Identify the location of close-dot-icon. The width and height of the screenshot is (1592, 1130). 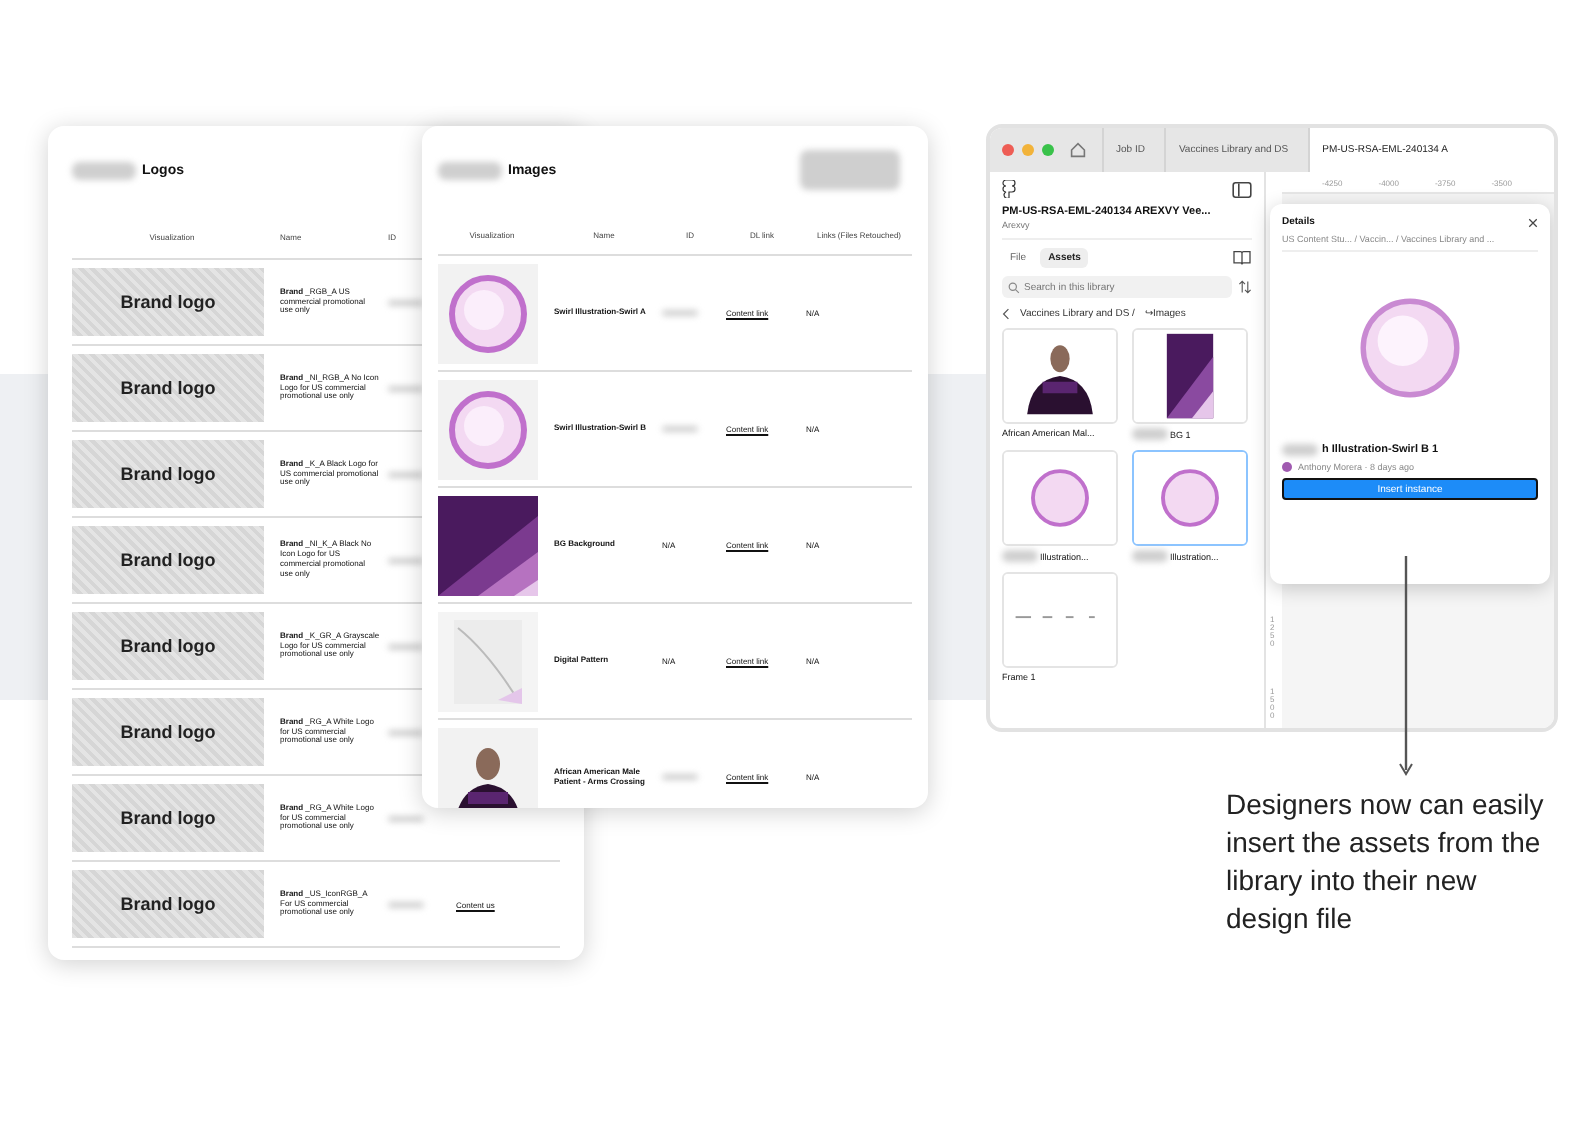
(1008, 150).